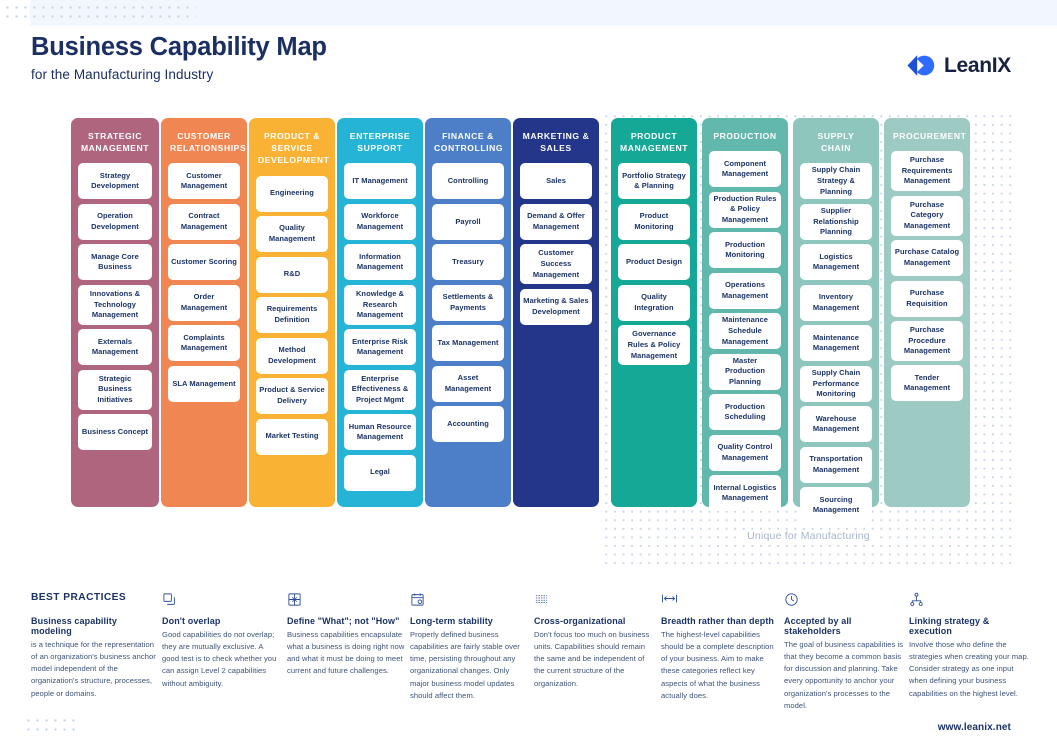 This screenshot has height=748, width=1057. What do you see at coordinates (115, 432) in the screenshot?
I see `capability-card: Business Concept` at bounding box center [115, 432].